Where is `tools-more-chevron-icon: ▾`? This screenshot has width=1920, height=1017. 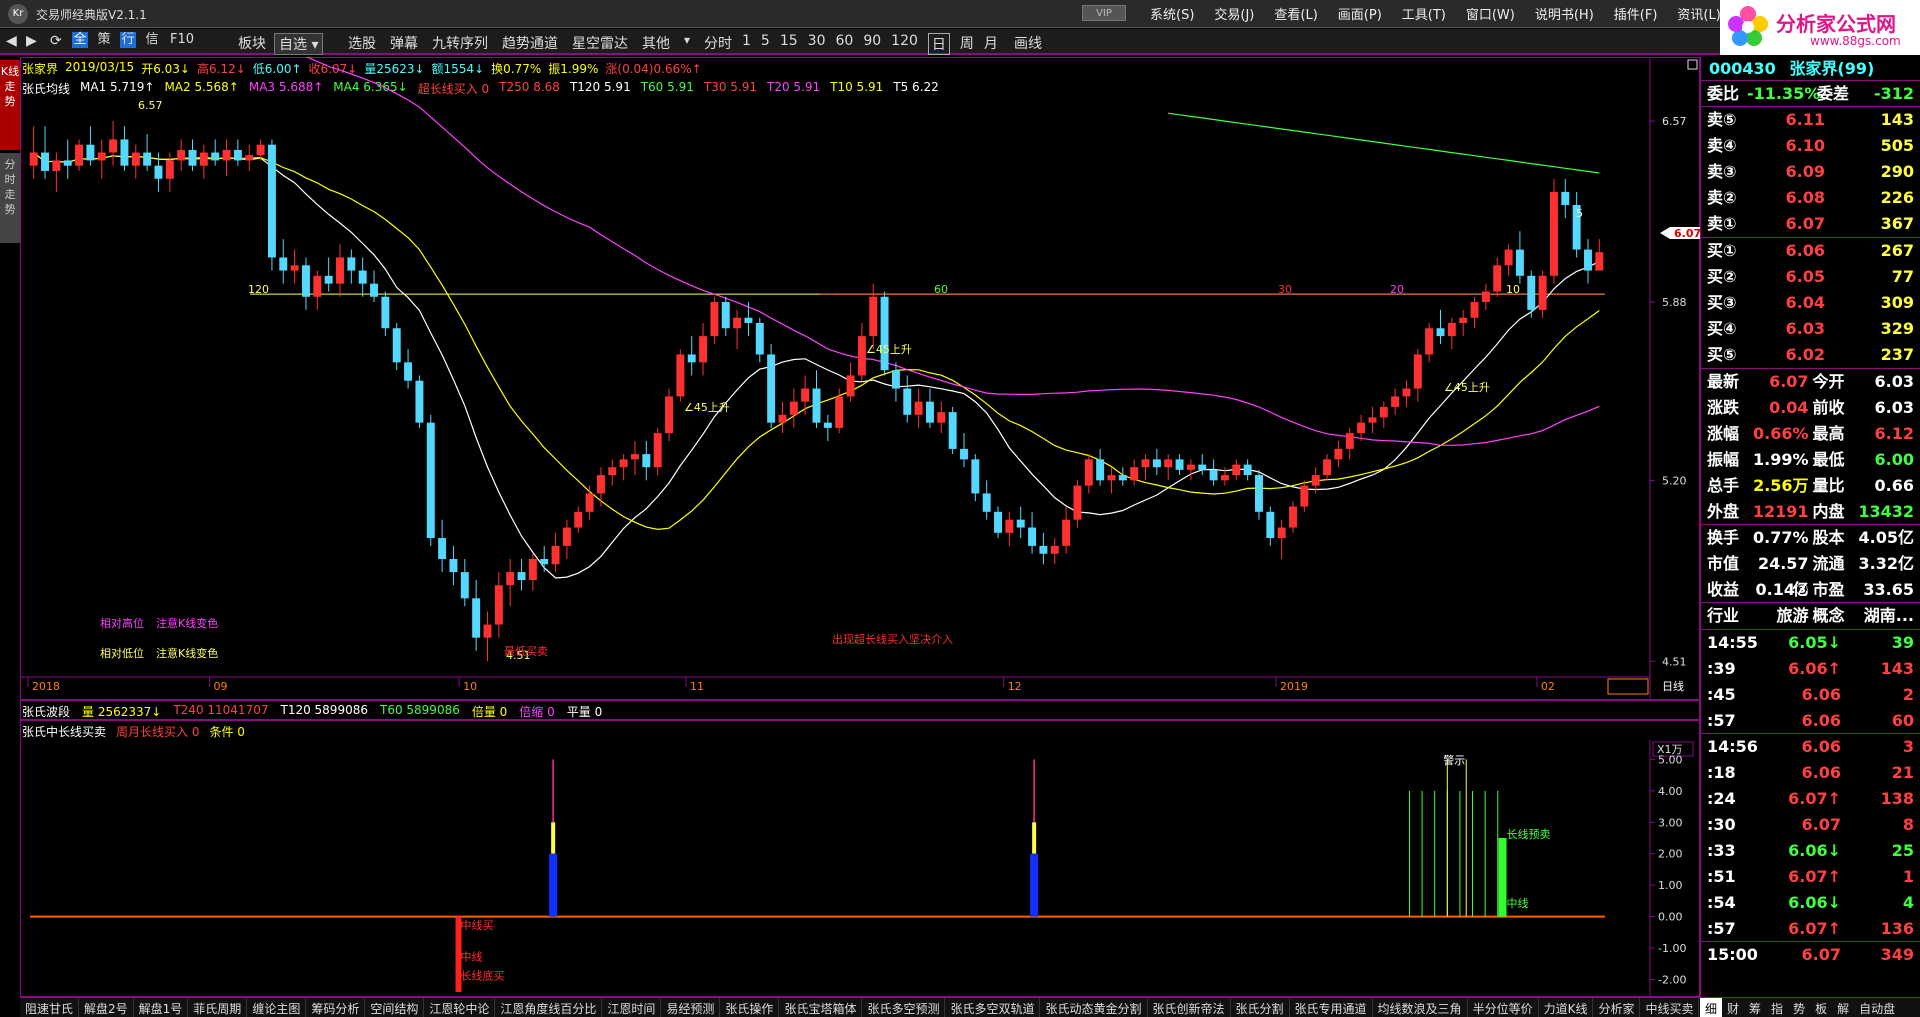 tools-more-chevron-icon: ▾ is located at coordinates (687, 43).